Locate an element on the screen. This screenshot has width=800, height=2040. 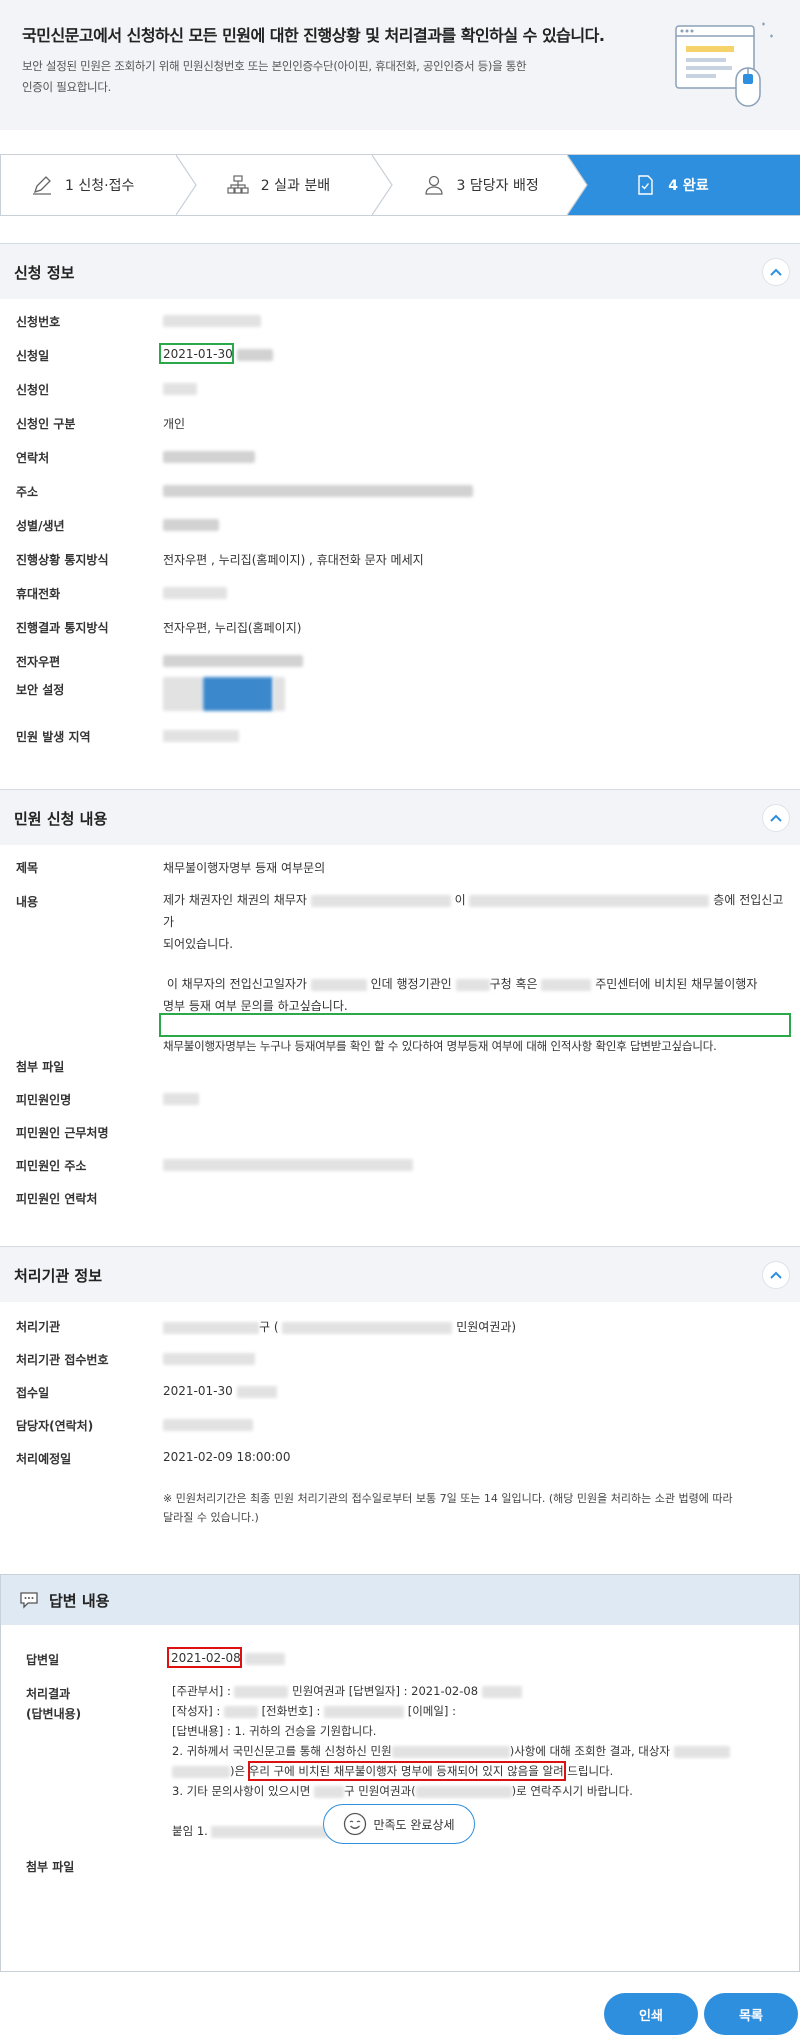
label-mobile: 휴대전화 is located at coordinates (38, 594).